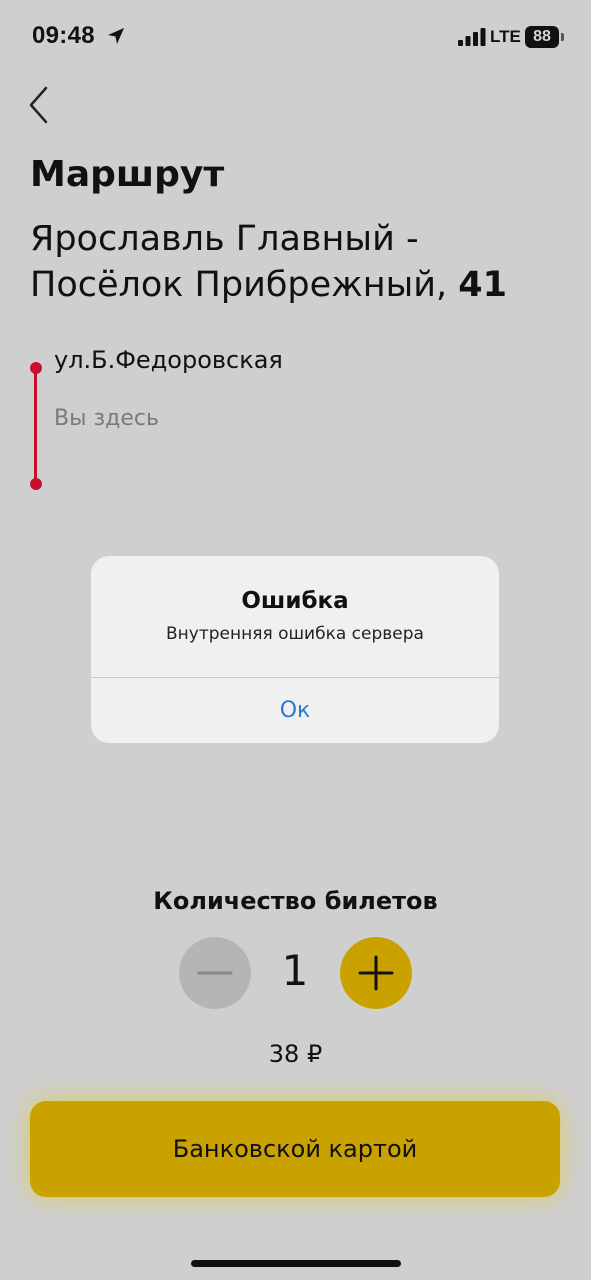  I want to click on pay-by-card-button: Банковской картой, so click(295, 1149).